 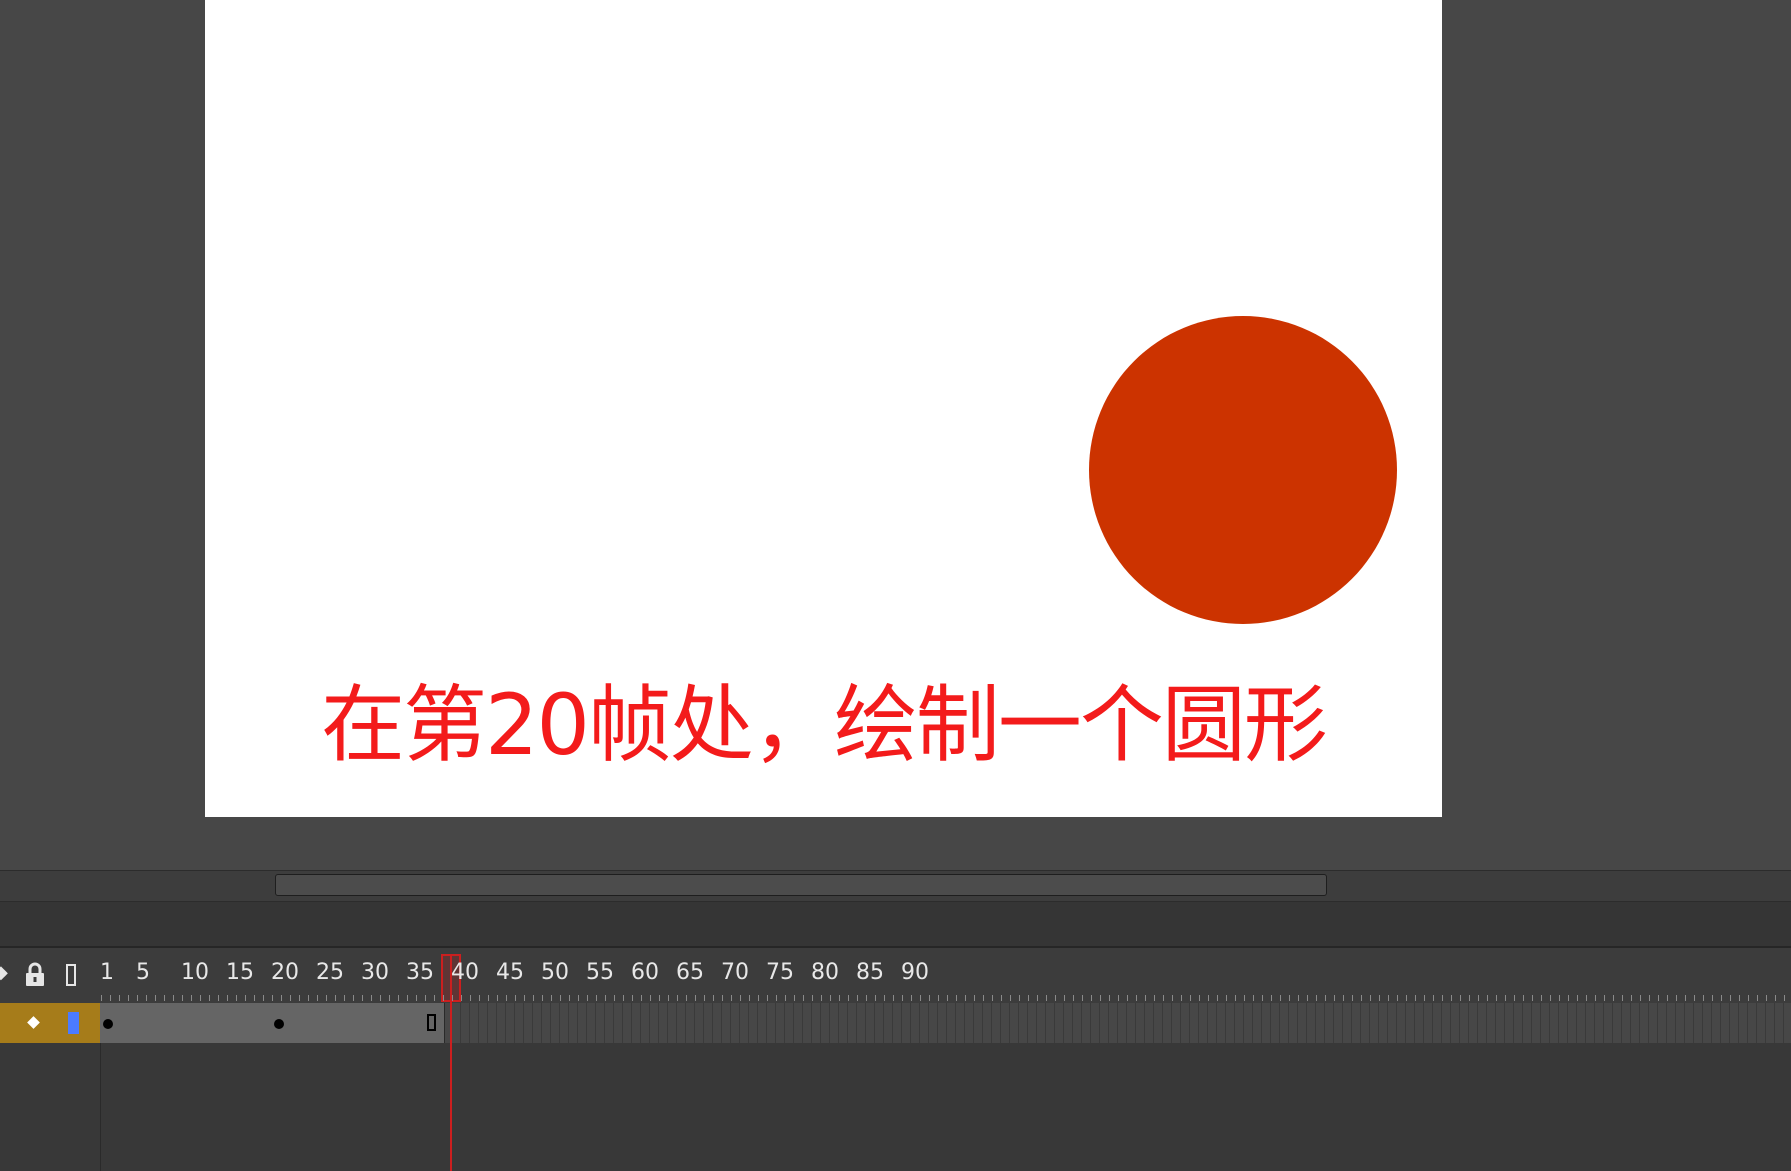 I want to click on layer-name-cell, so click(x=50, y=1023).